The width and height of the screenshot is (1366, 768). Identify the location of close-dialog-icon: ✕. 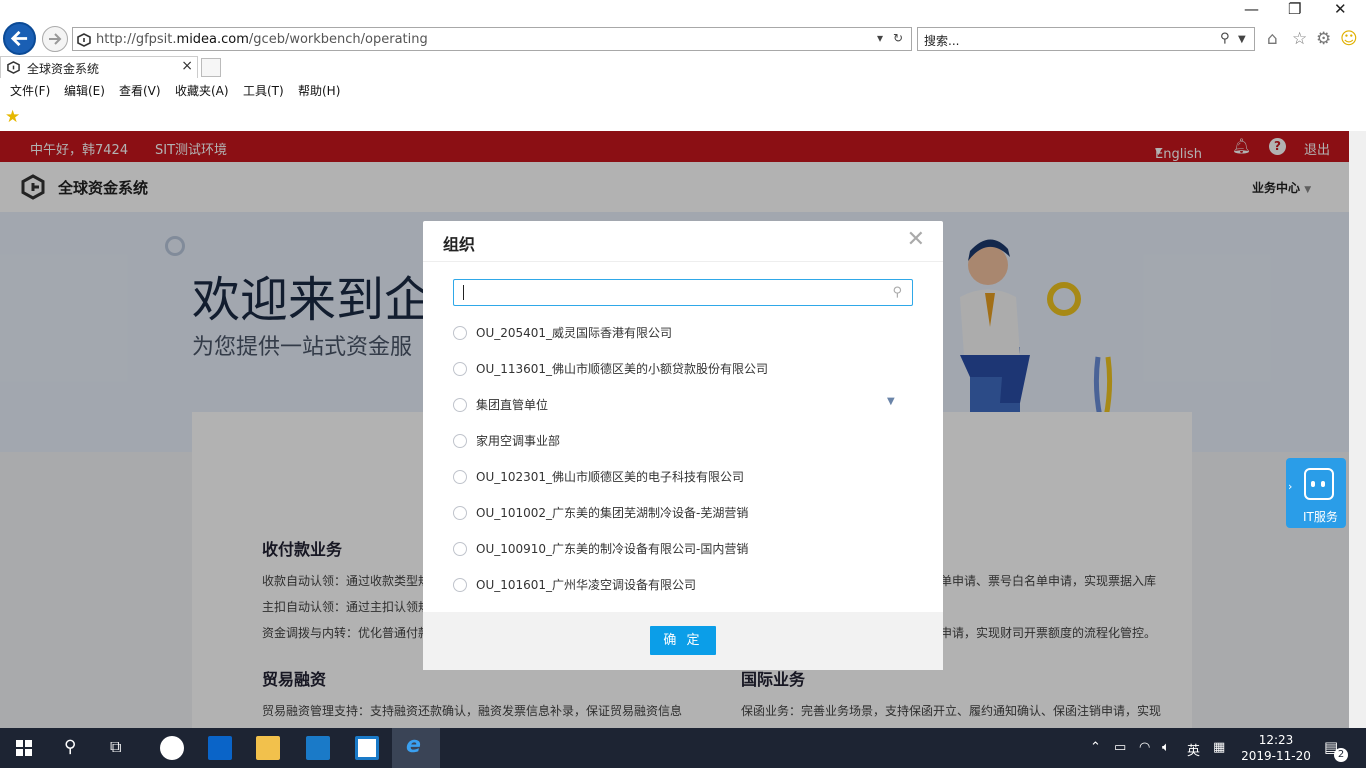
(916, 239).